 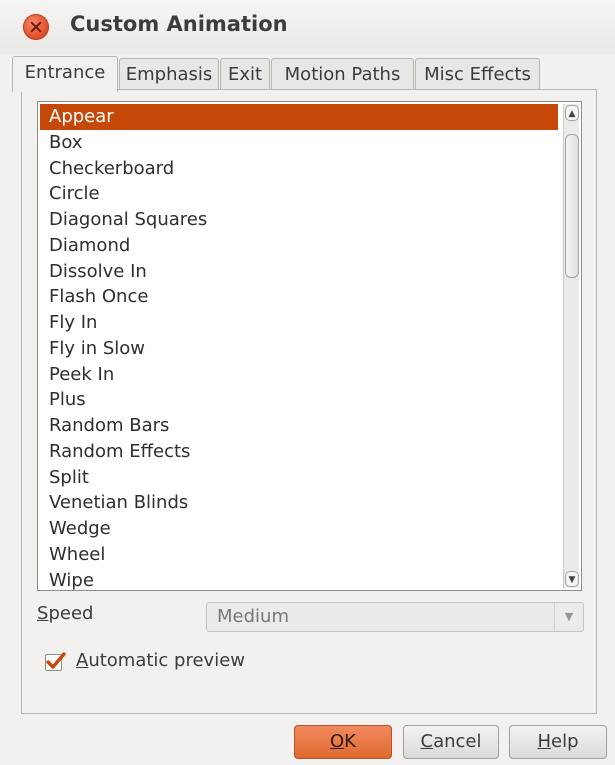 I want to click on help-button: Help, so click(x=558, y=742).